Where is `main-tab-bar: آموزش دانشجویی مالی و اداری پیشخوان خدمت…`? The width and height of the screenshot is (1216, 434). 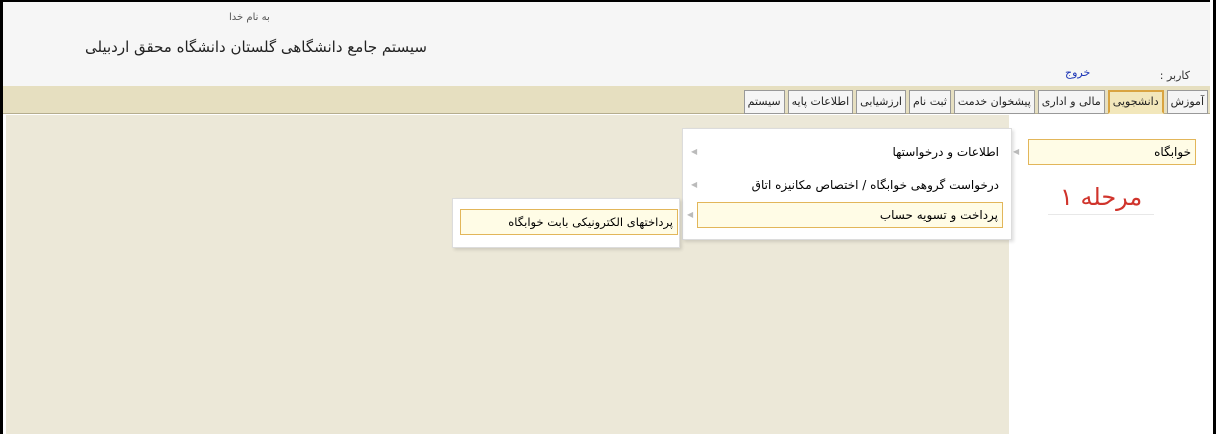
main-tab-bar: آموزش دانشجویی مالی و اداری پیشخوان خدمت… is located at coordinates (606, 100).